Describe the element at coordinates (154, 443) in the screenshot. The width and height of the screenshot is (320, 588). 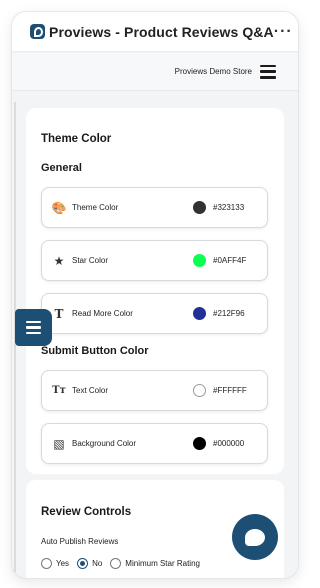
I see `background-color-row: ▧ Background Color #000000` at that location.